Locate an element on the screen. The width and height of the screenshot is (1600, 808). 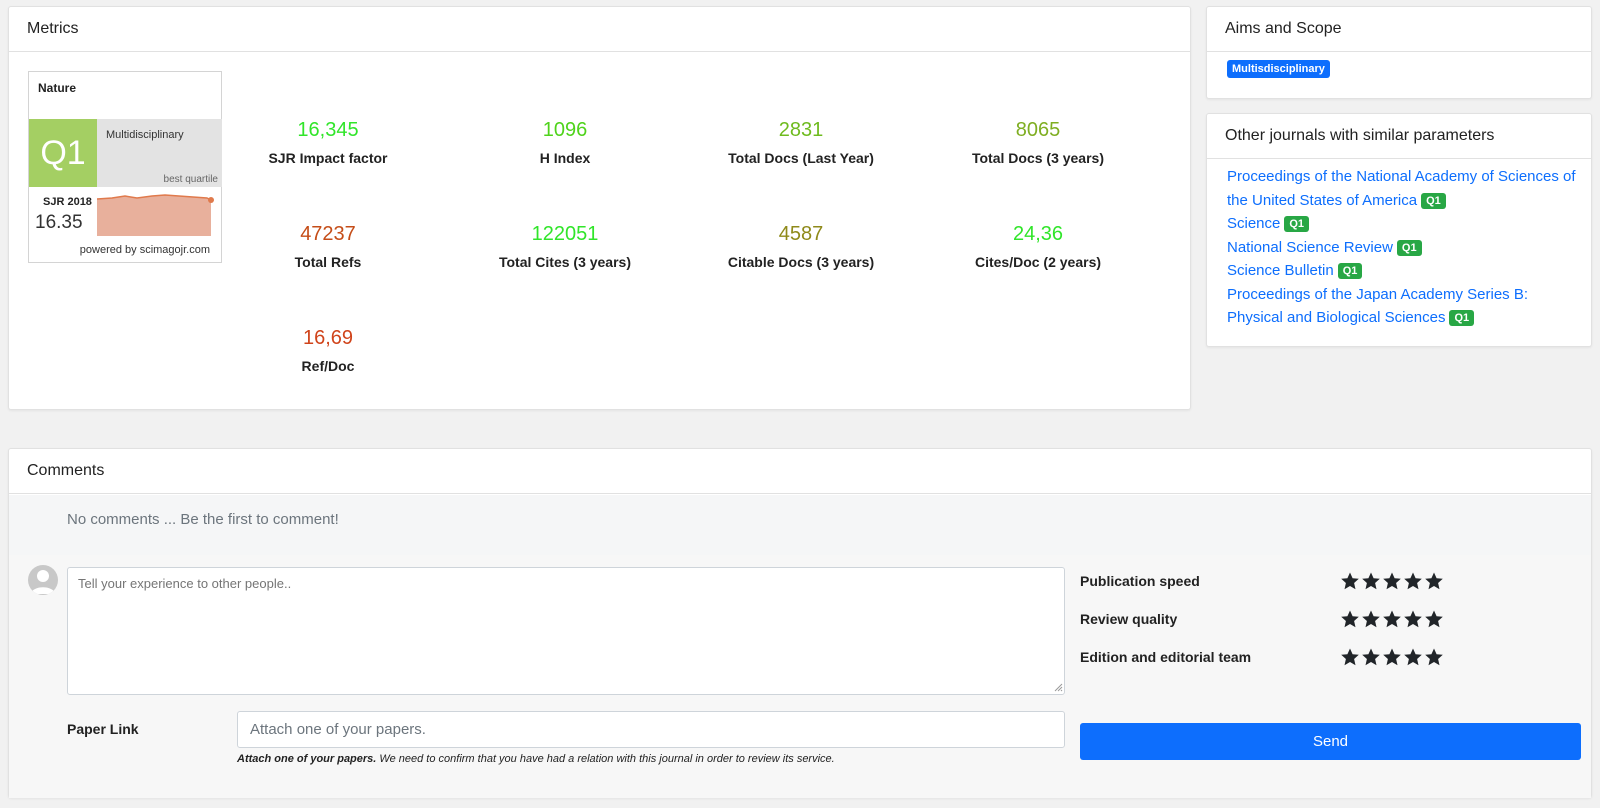
no-comments-text: No comments ... Be the first to comment! is located at coordinates (203, 519).